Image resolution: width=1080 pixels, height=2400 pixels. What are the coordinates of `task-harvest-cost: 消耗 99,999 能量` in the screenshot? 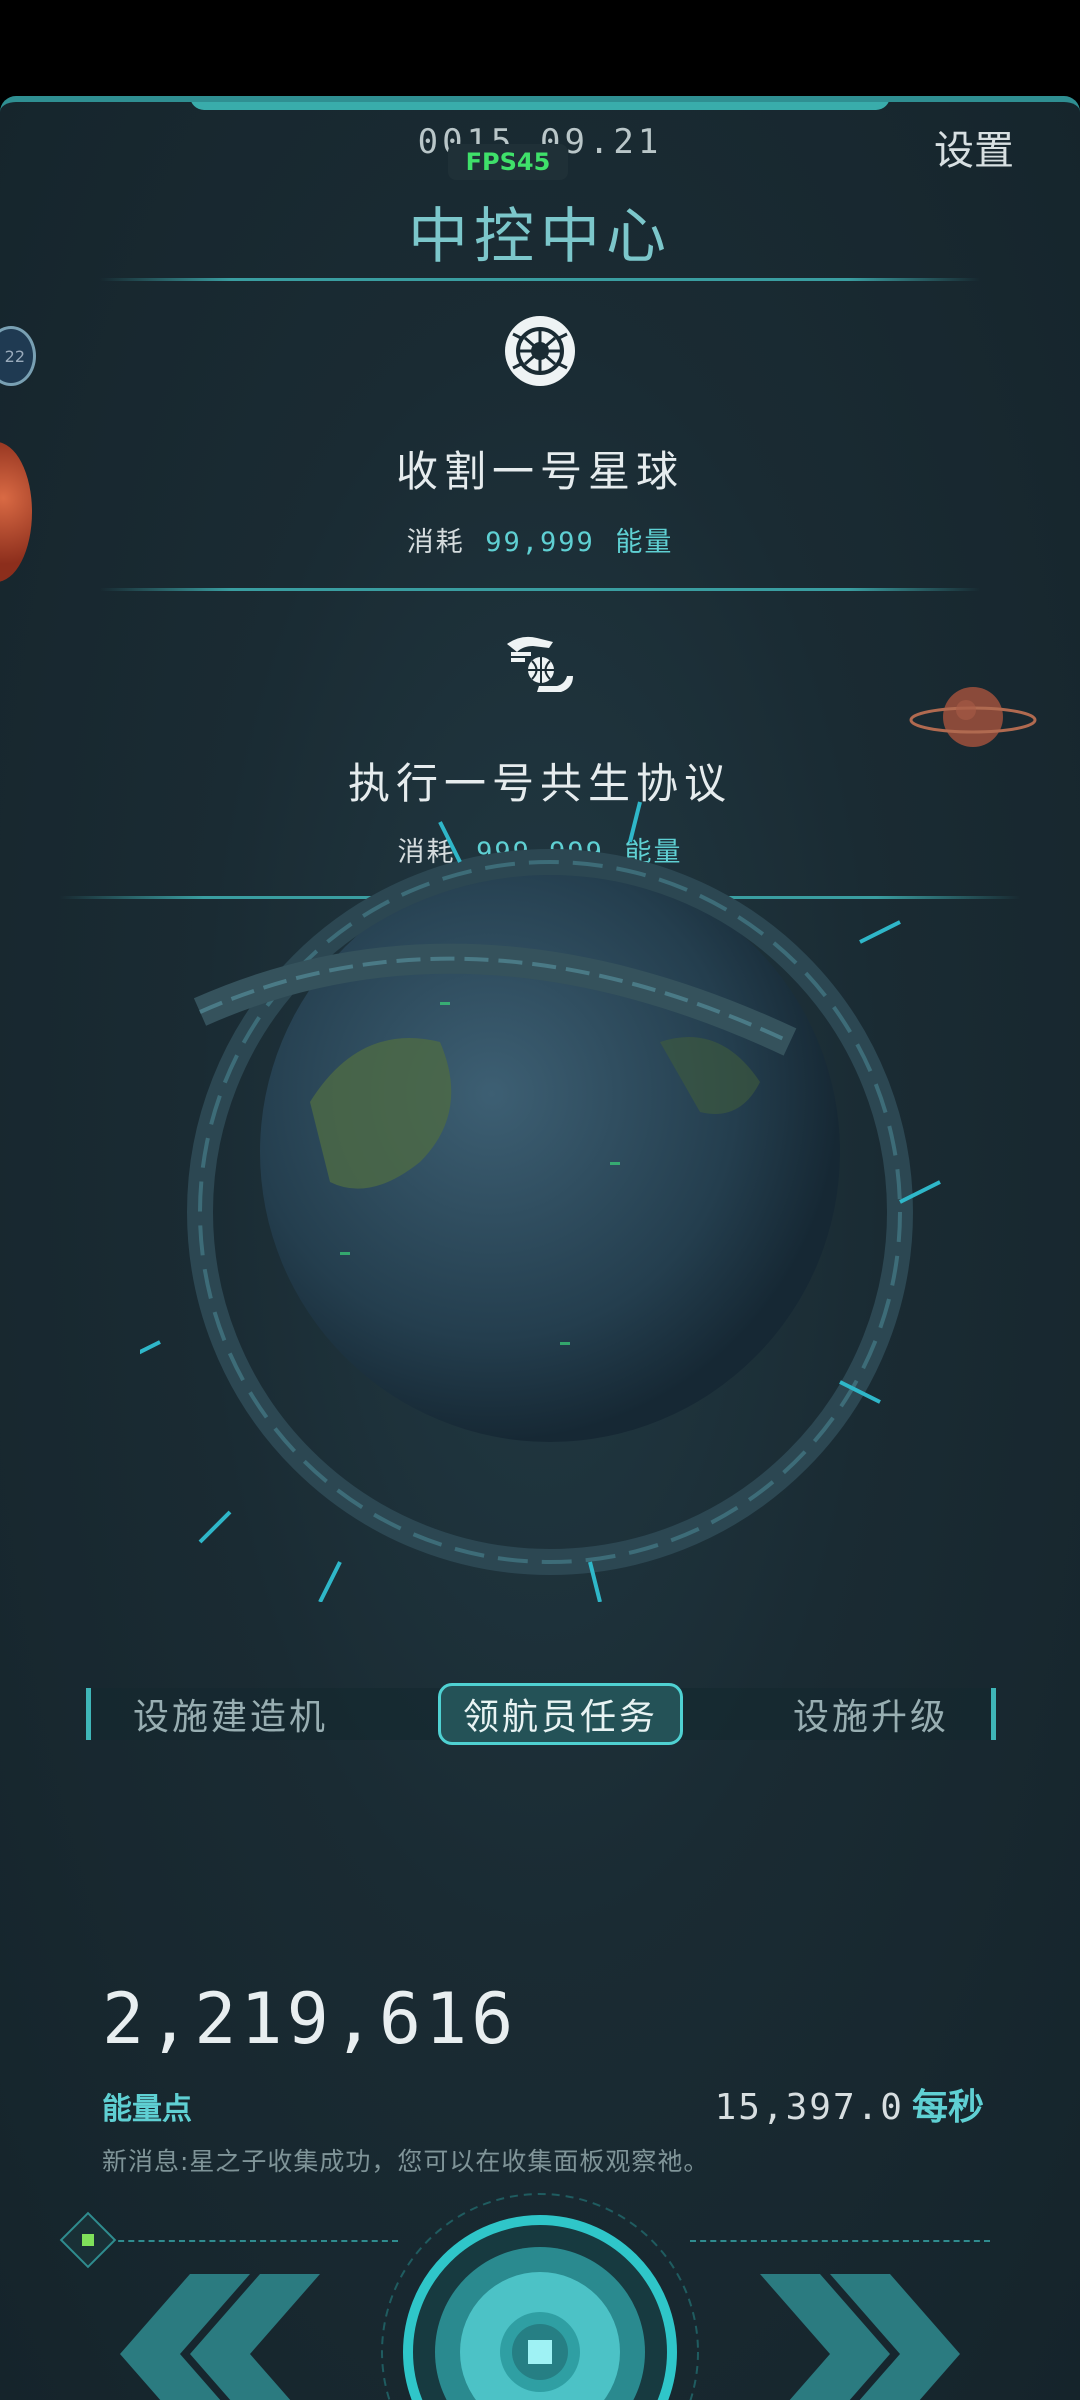 It's located at (540, 539).